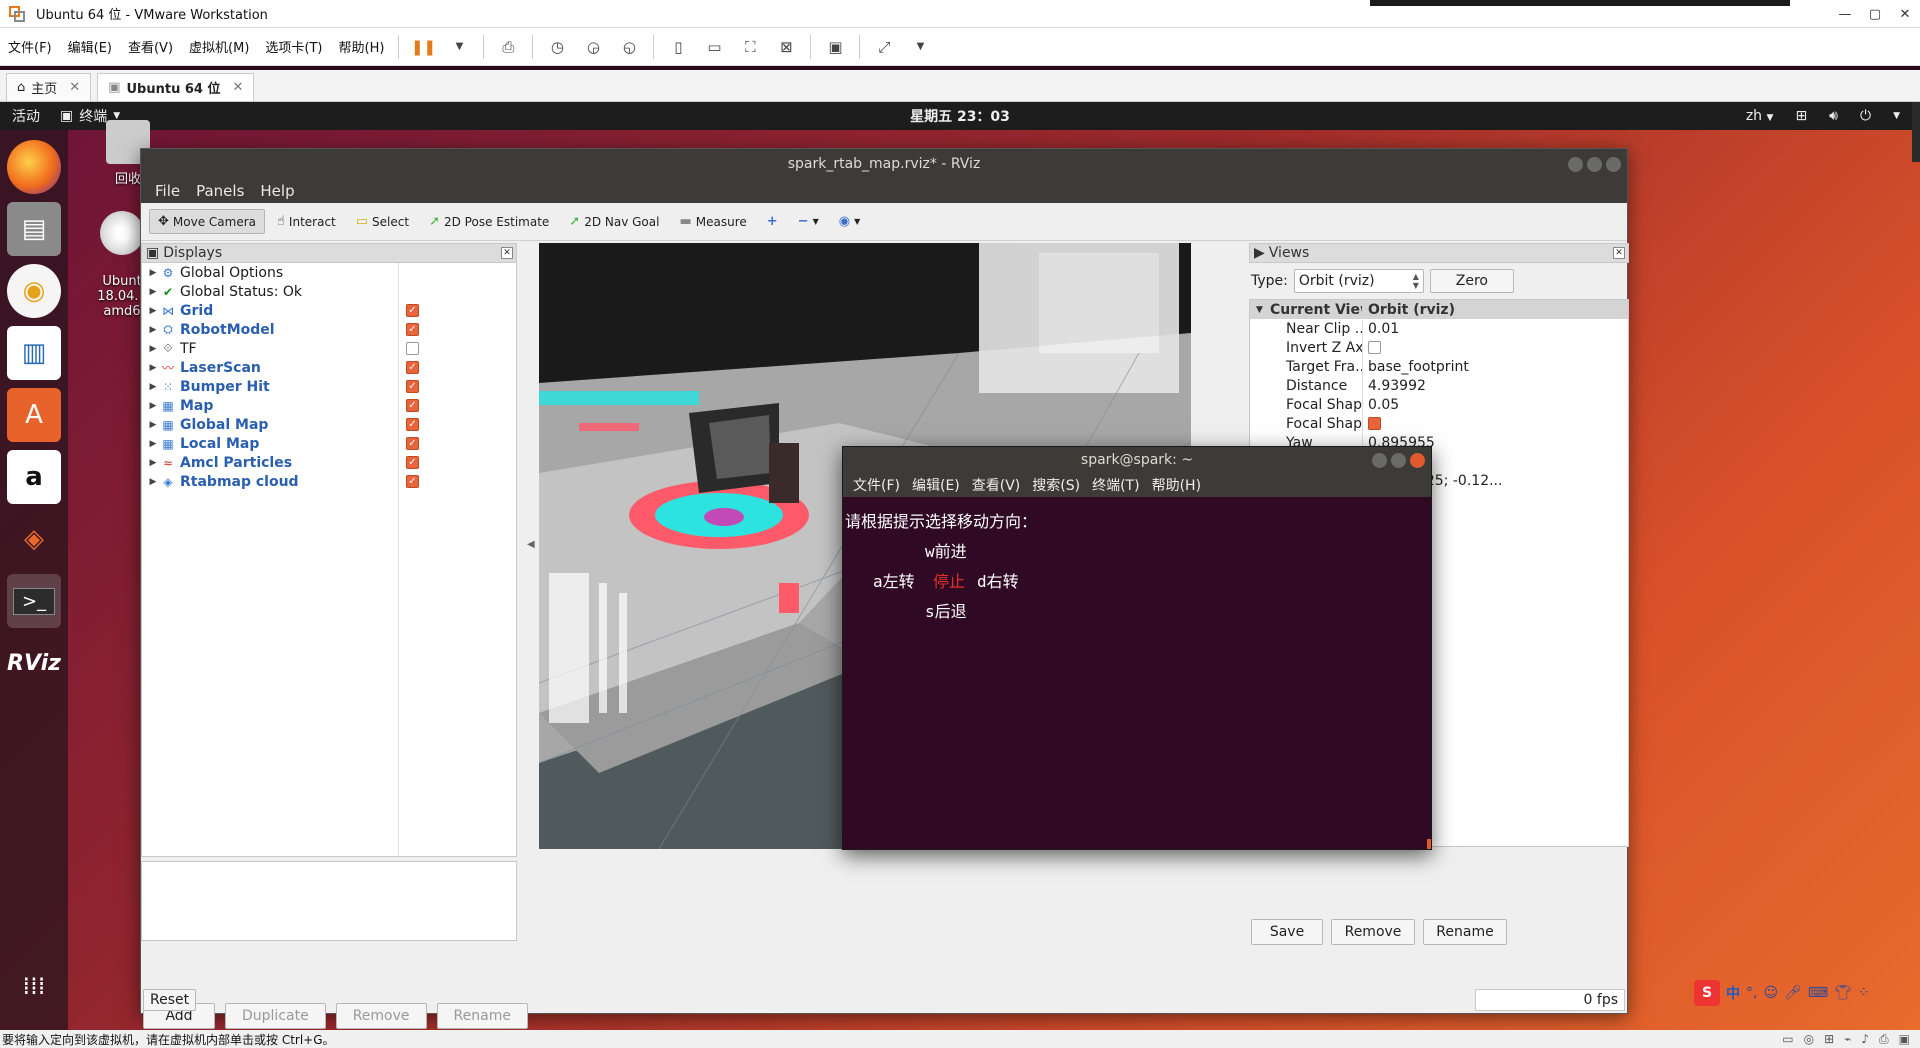 The height and width of the screenshot is (1048, 1920). Describe the element at coordinates (34, 477) in the screenshot. I see `amazon-icon: a` at that location.